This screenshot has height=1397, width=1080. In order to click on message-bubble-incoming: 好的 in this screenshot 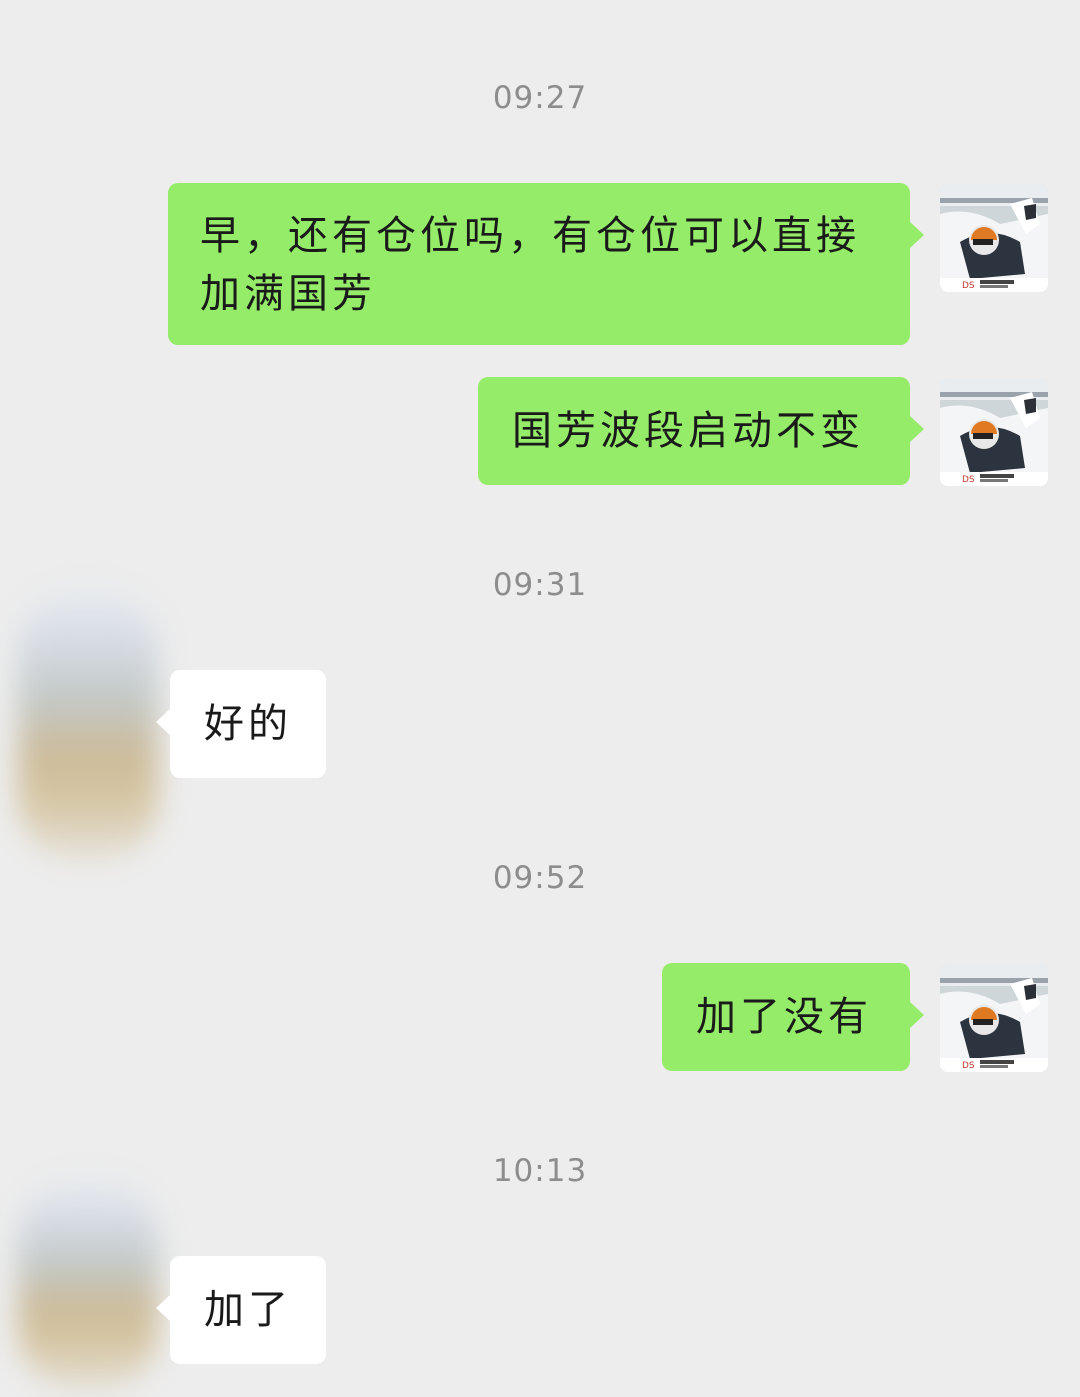, I will do `click(241, 724)`.